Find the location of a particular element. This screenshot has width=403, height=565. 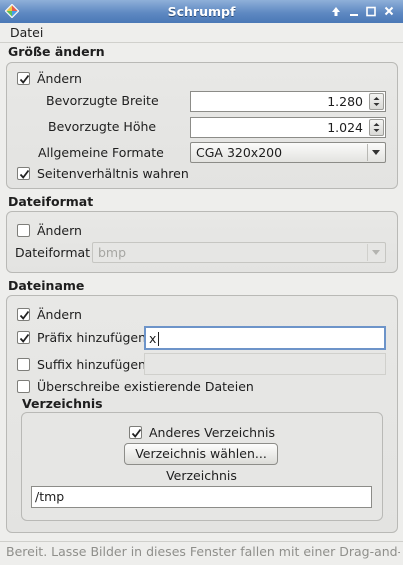

common-formats-combobox: CGA 320x200 is located at coordinates (288, 152).